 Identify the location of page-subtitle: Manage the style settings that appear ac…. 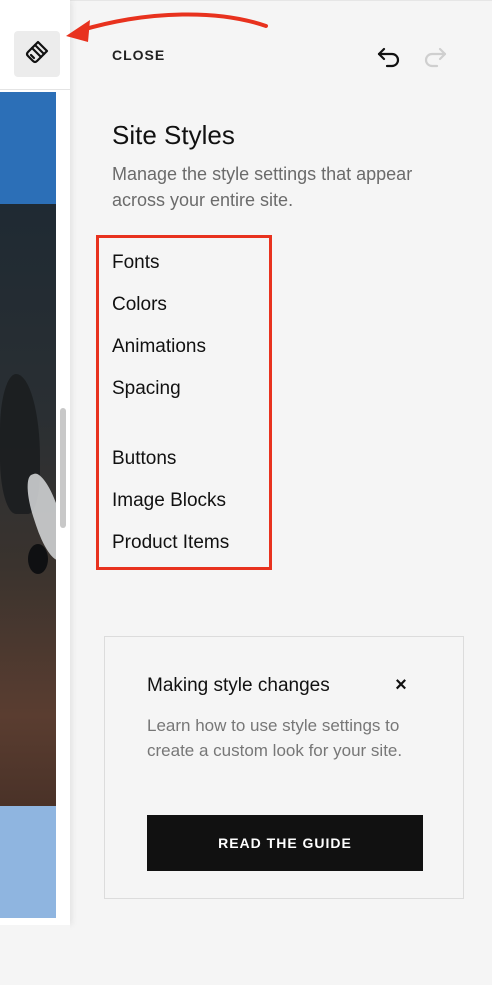
(262, 187).